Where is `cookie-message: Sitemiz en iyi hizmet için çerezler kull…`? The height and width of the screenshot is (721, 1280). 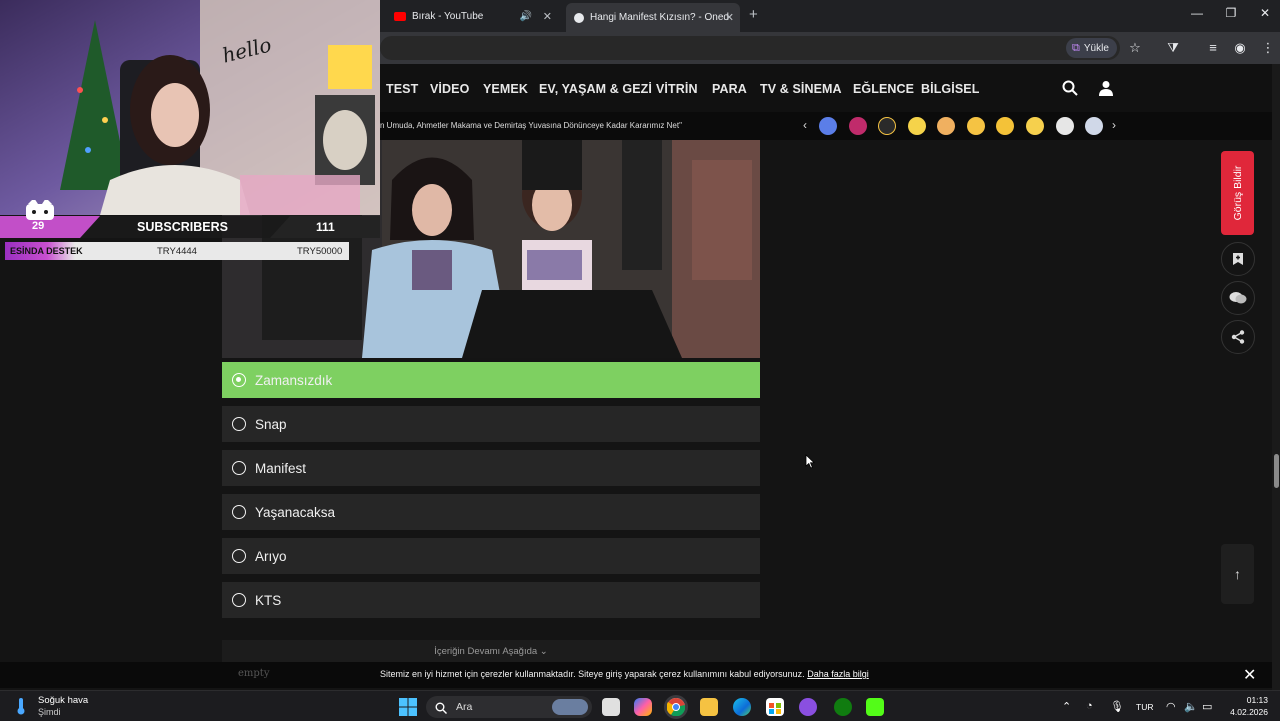
cookie-message: Sitemiz en iyi hizmet için çerezler kull… is located at coordinates (592, 674).